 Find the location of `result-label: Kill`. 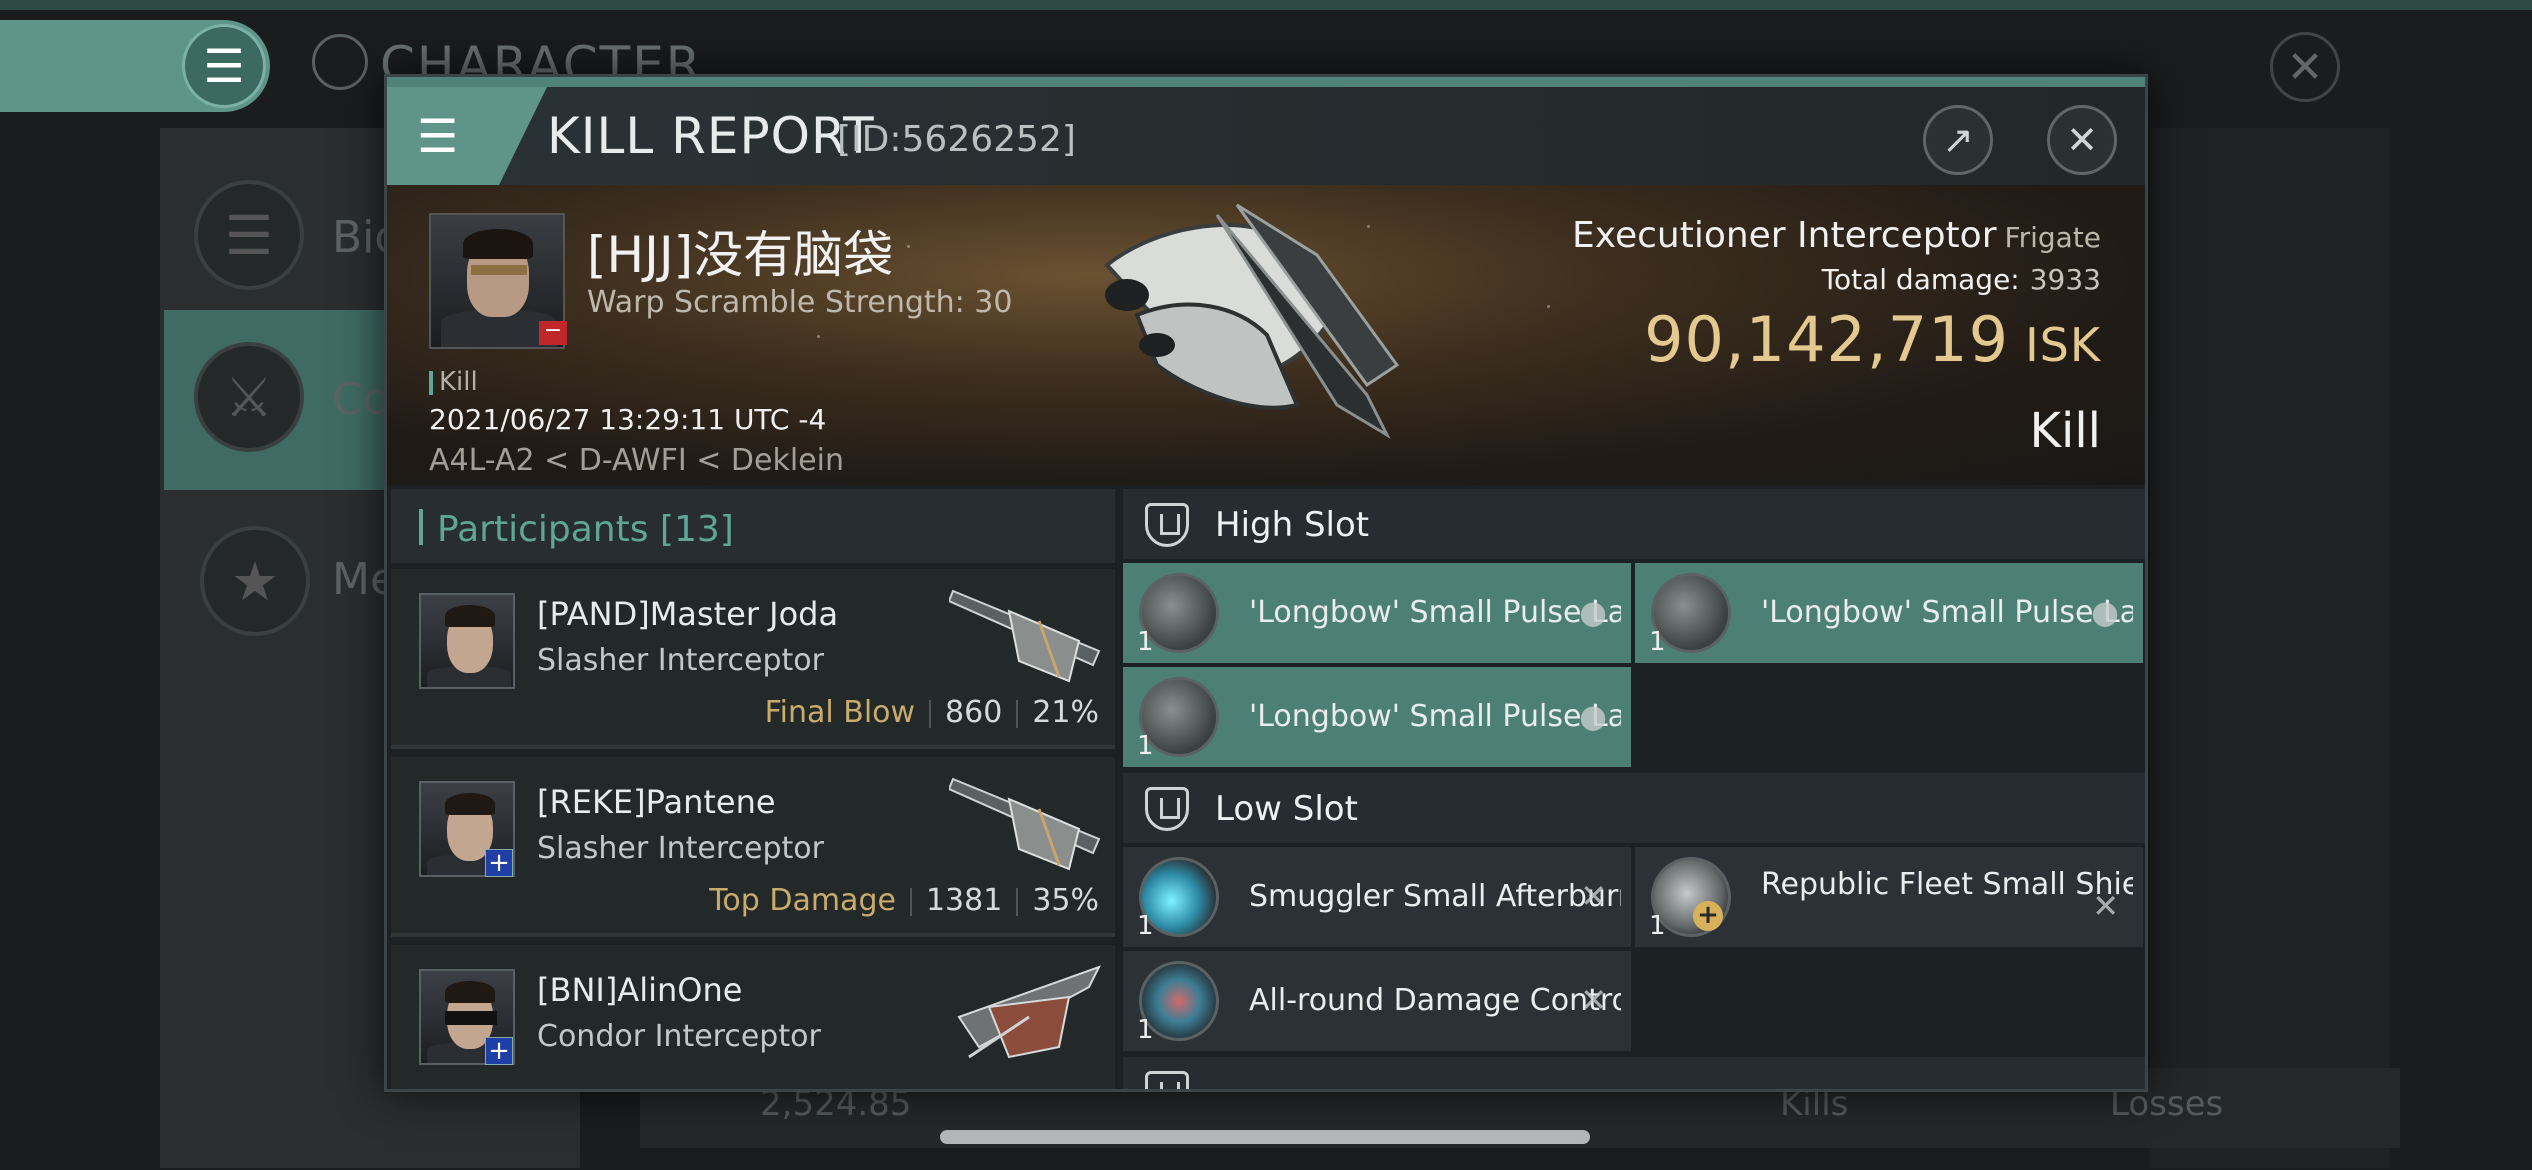

result-label: Kill is located at coordinates (2065, 431).